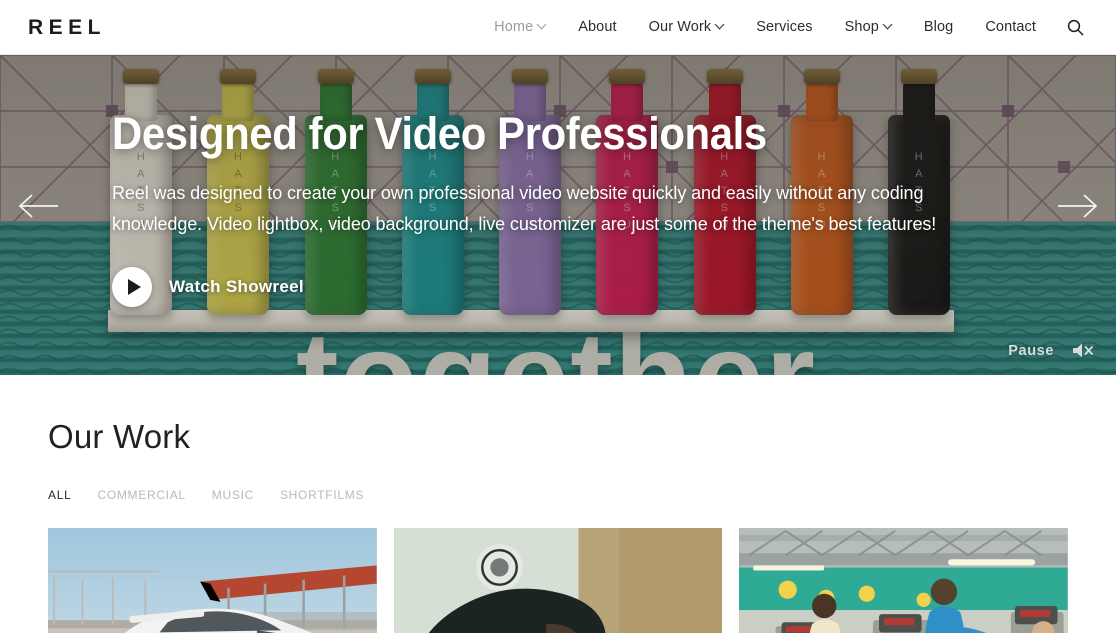  I want to click on filter-all: ALL, so click(59, 495).